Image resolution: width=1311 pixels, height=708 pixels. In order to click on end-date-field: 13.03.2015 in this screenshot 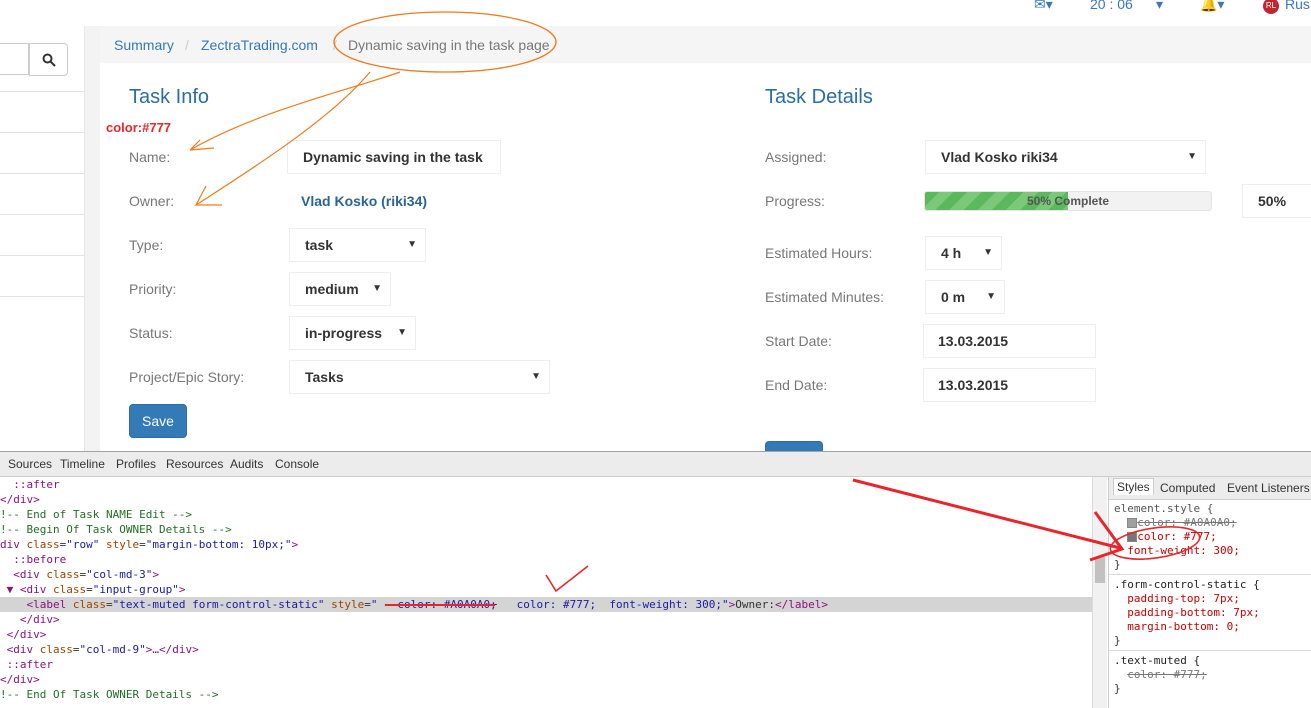, I will do `click(1009, 385)`.